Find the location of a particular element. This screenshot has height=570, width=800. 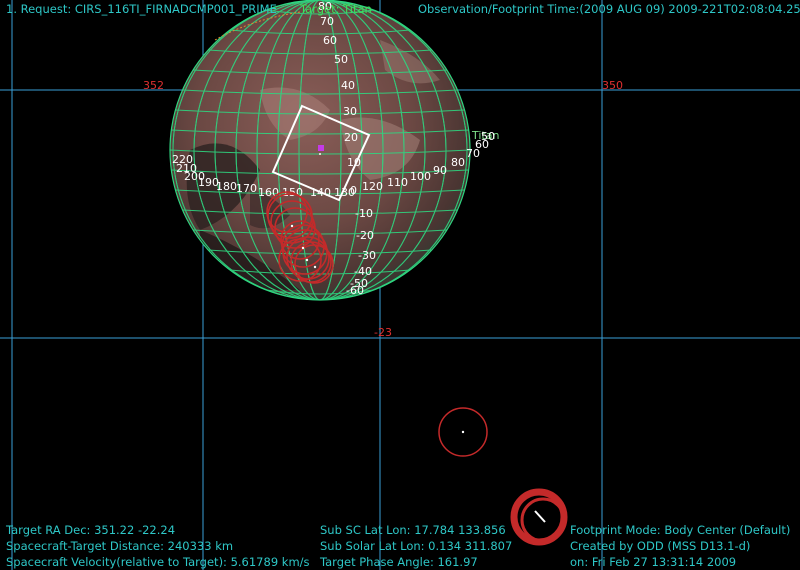

longitude-label: 50 is located at coordinates (488, 136).